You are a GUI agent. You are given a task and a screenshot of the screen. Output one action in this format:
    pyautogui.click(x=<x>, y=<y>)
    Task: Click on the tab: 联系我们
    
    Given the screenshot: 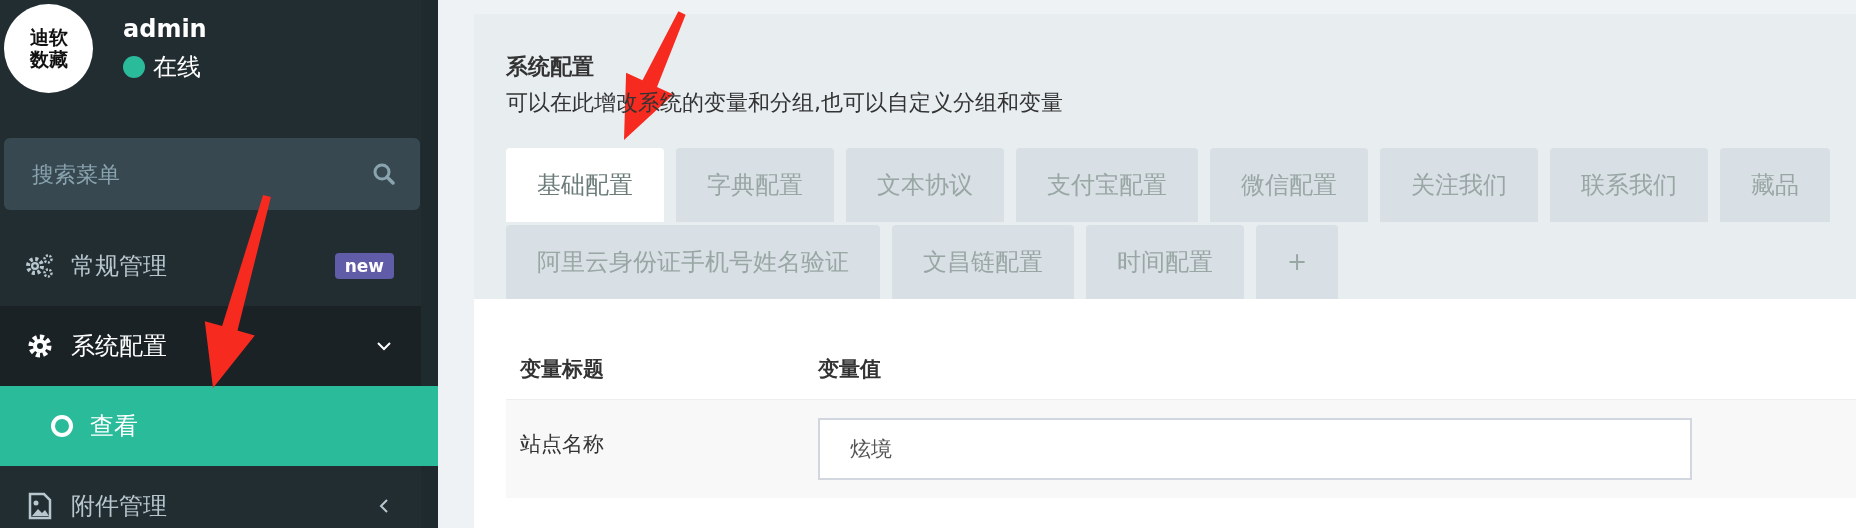 What is the action you would take?
    pyautogui.click(x=1629, y=185)
    